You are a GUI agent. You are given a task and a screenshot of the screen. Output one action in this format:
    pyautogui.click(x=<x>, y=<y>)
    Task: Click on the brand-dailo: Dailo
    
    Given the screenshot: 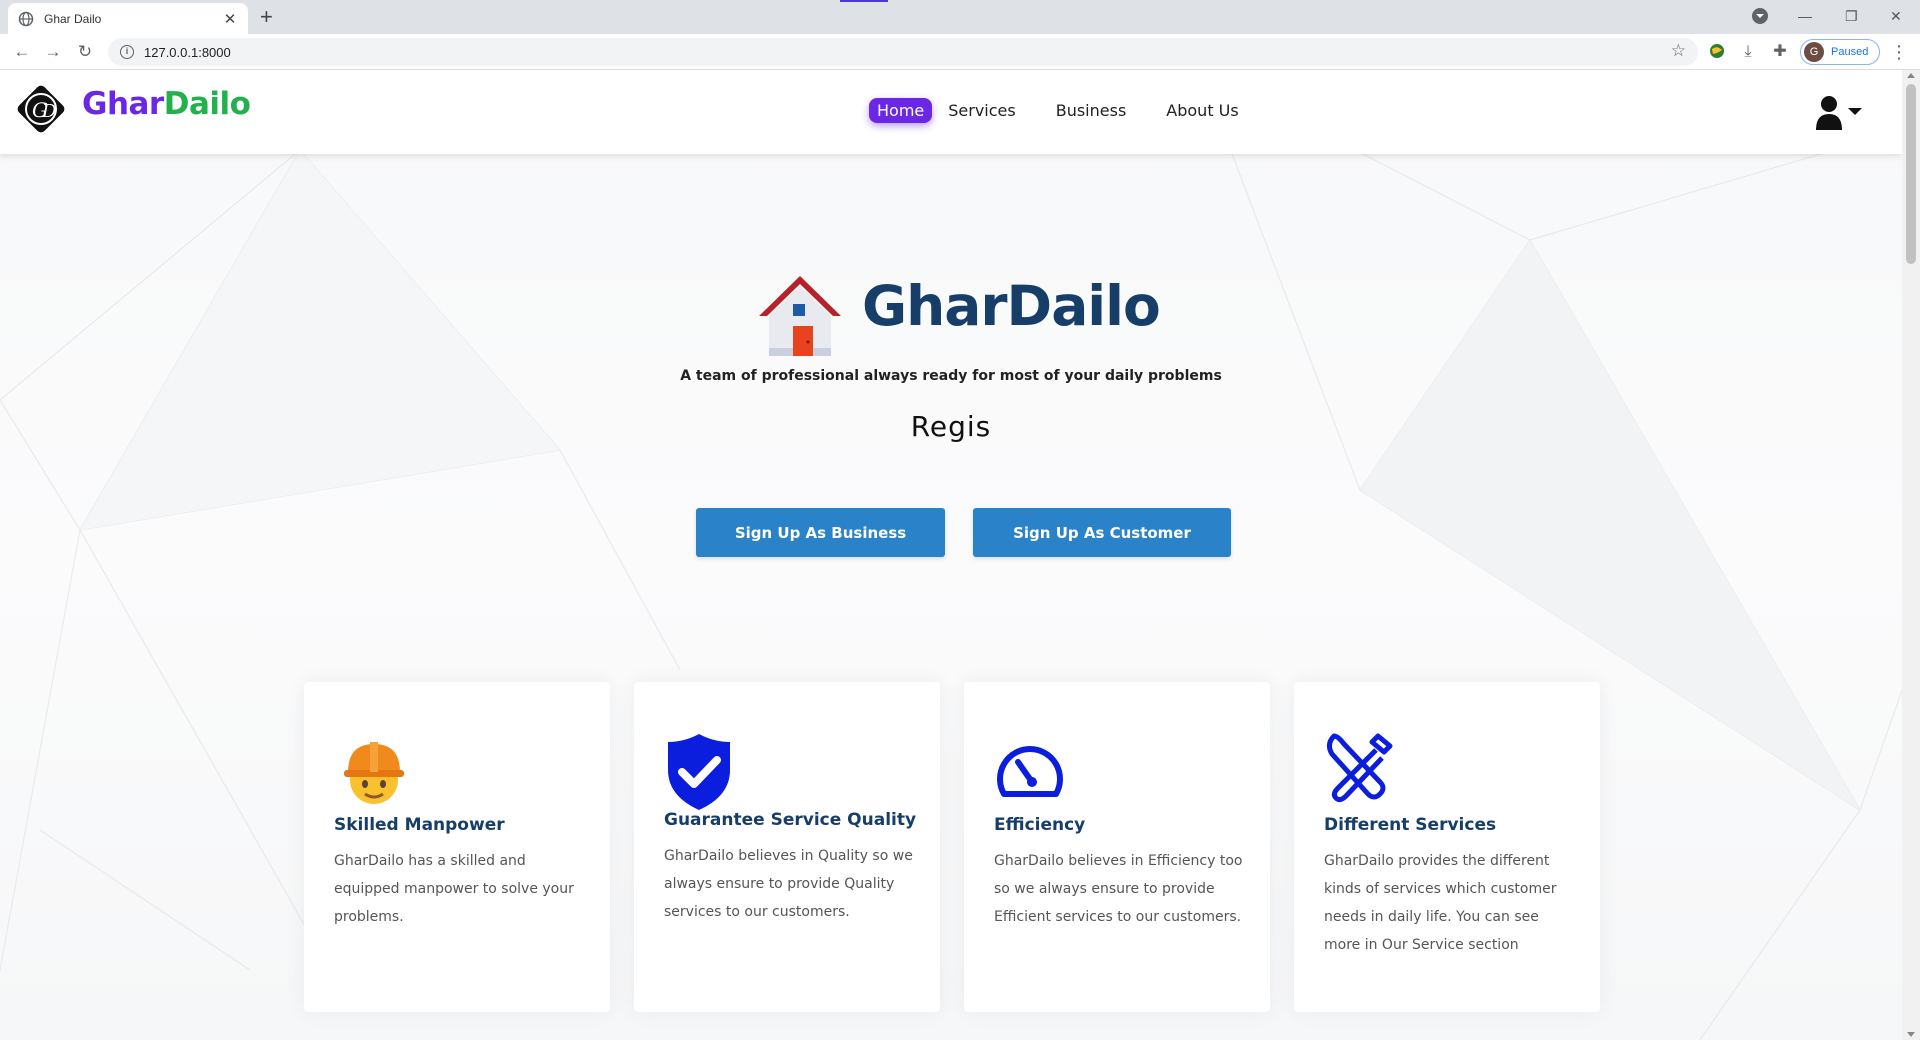 What is the action you would take?
    pyautogui.click(x=207, y=104)
    